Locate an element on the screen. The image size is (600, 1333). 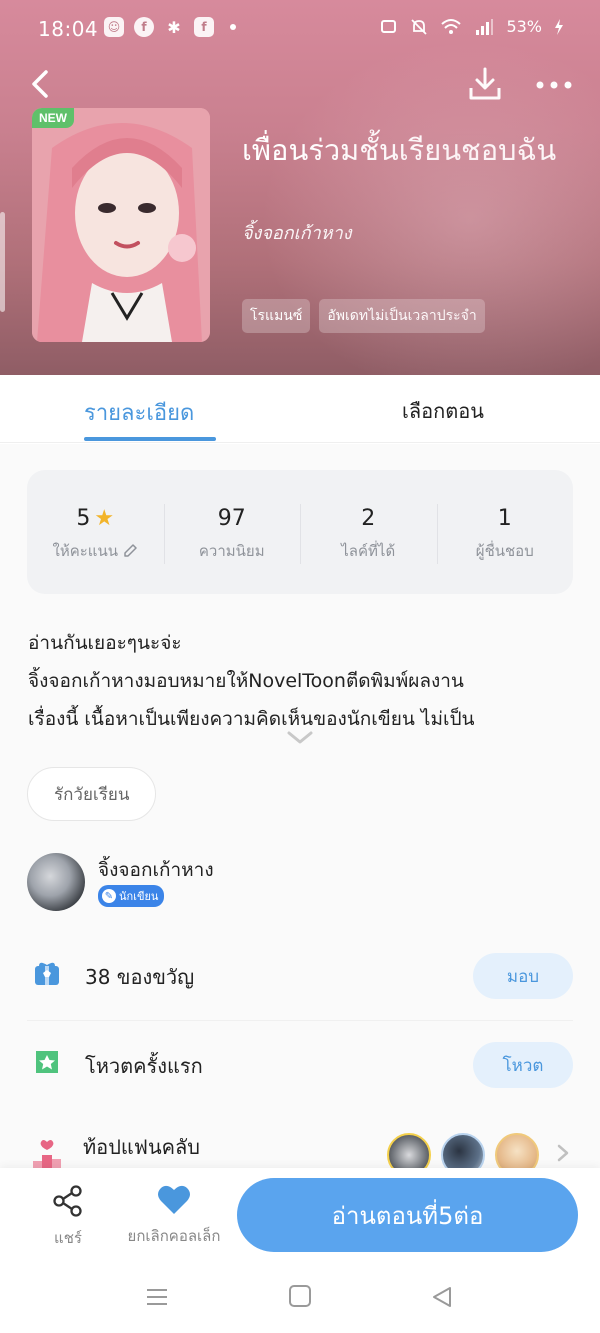
gift-count: 38 ของขวัญ is located at coordinates (140, 977).